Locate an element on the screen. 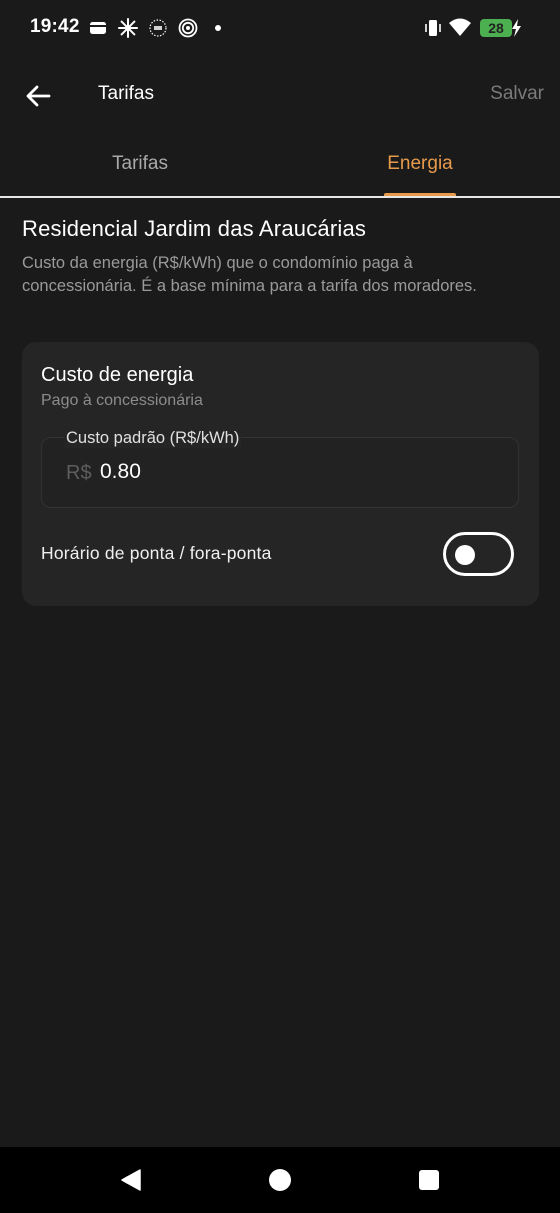  vibrate-icon is located at coordinates (433, 30).